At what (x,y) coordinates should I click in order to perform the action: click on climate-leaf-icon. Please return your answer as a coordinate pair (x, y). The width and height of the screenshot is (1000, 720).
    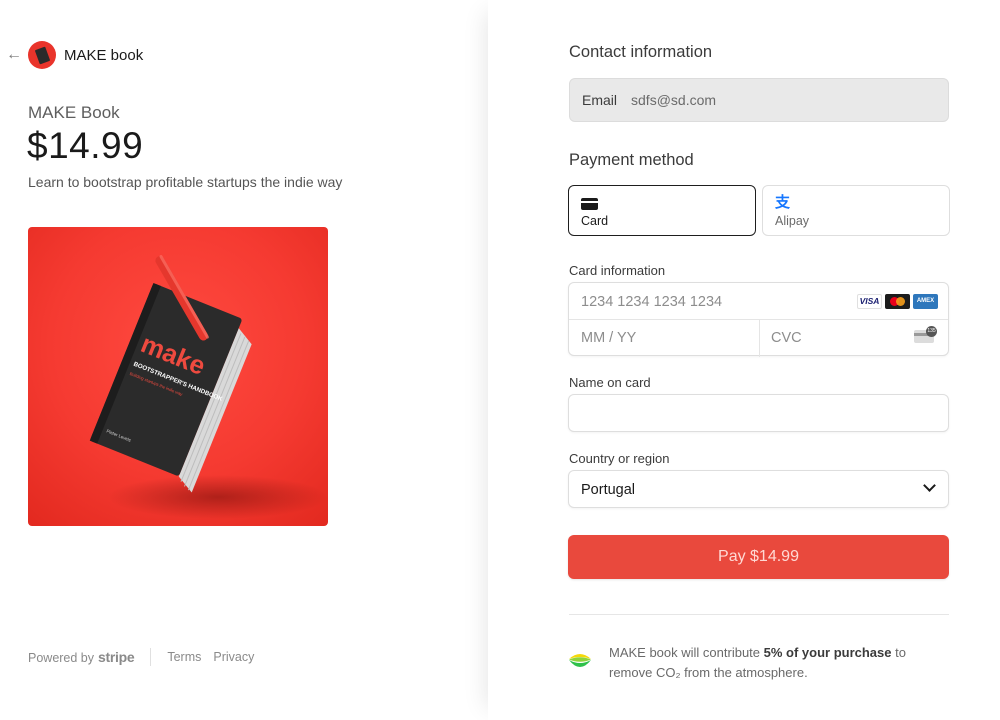
    Looking at the image, I should click on (580, 660).